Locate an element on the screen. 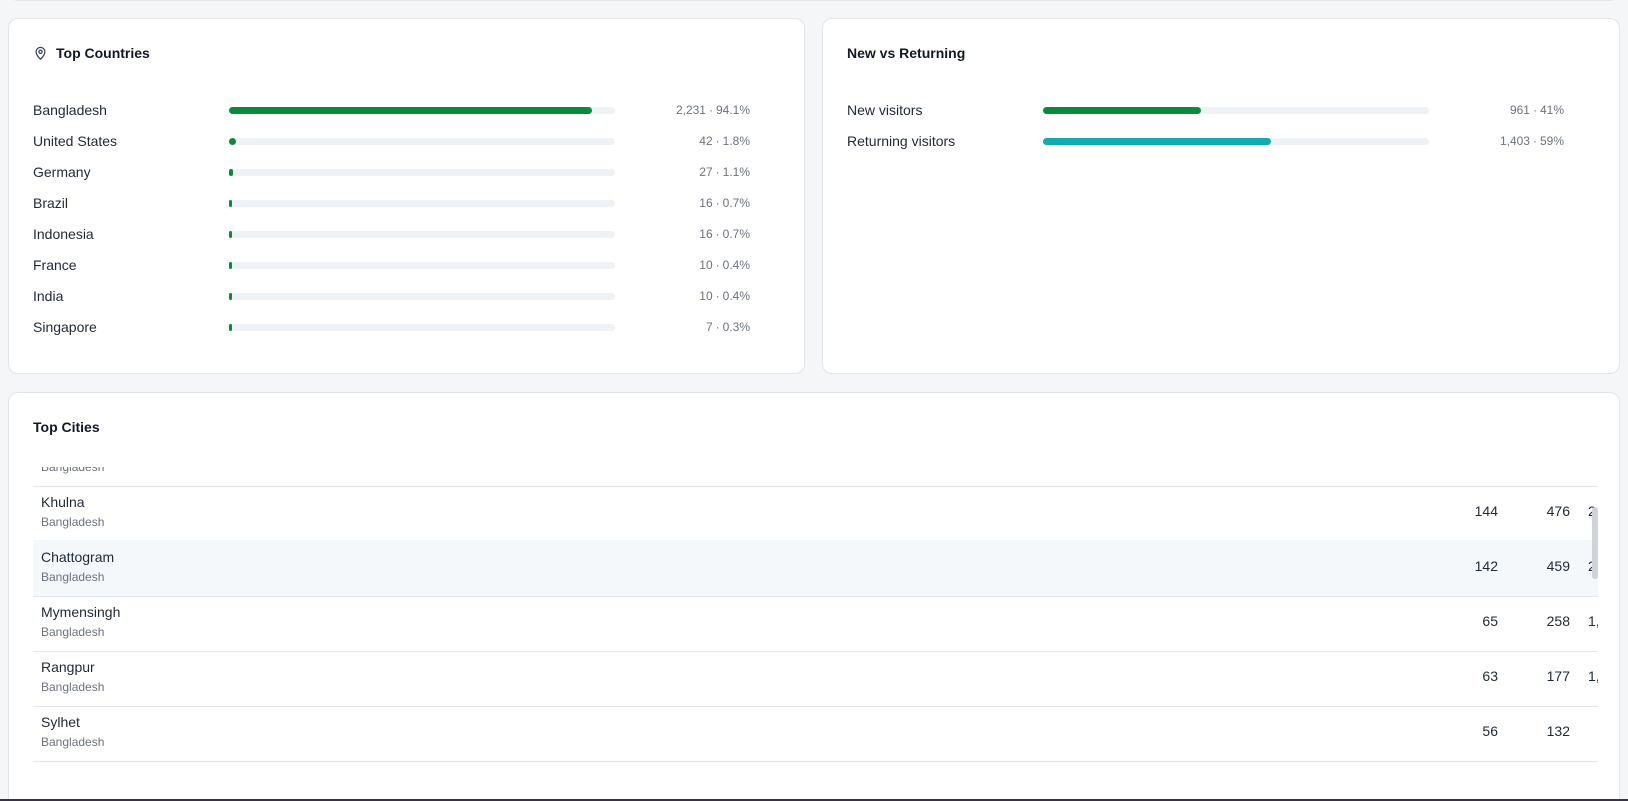  map-pin-icon is located at coordinates (40, 53).